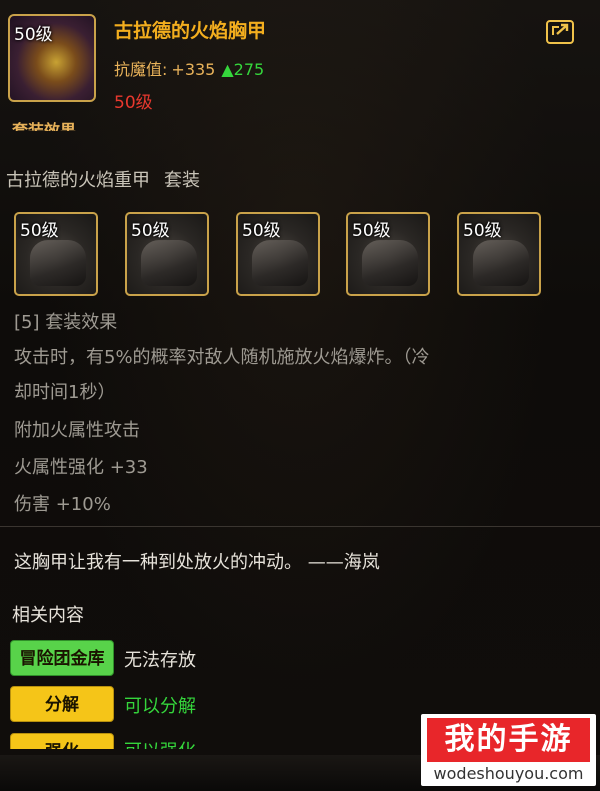 The image size is (600, 791). I want to click on flavor-quote: 这胸甲让我有一种到处放火的冲动。 ——海岚, so click(197, 562).